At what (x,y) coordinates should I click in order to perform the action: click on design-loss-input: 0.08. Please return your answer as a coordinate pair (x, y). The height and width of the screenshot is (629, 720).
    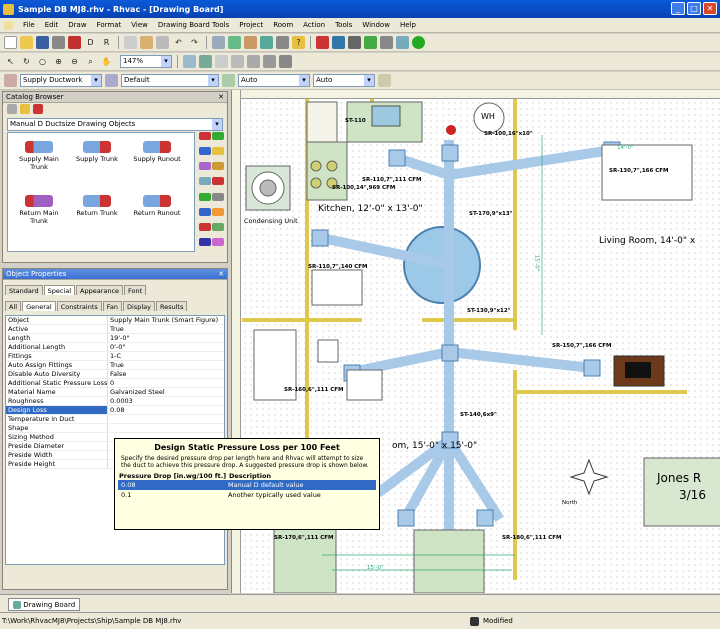
    Looking at the image, I should click on (166, 410).